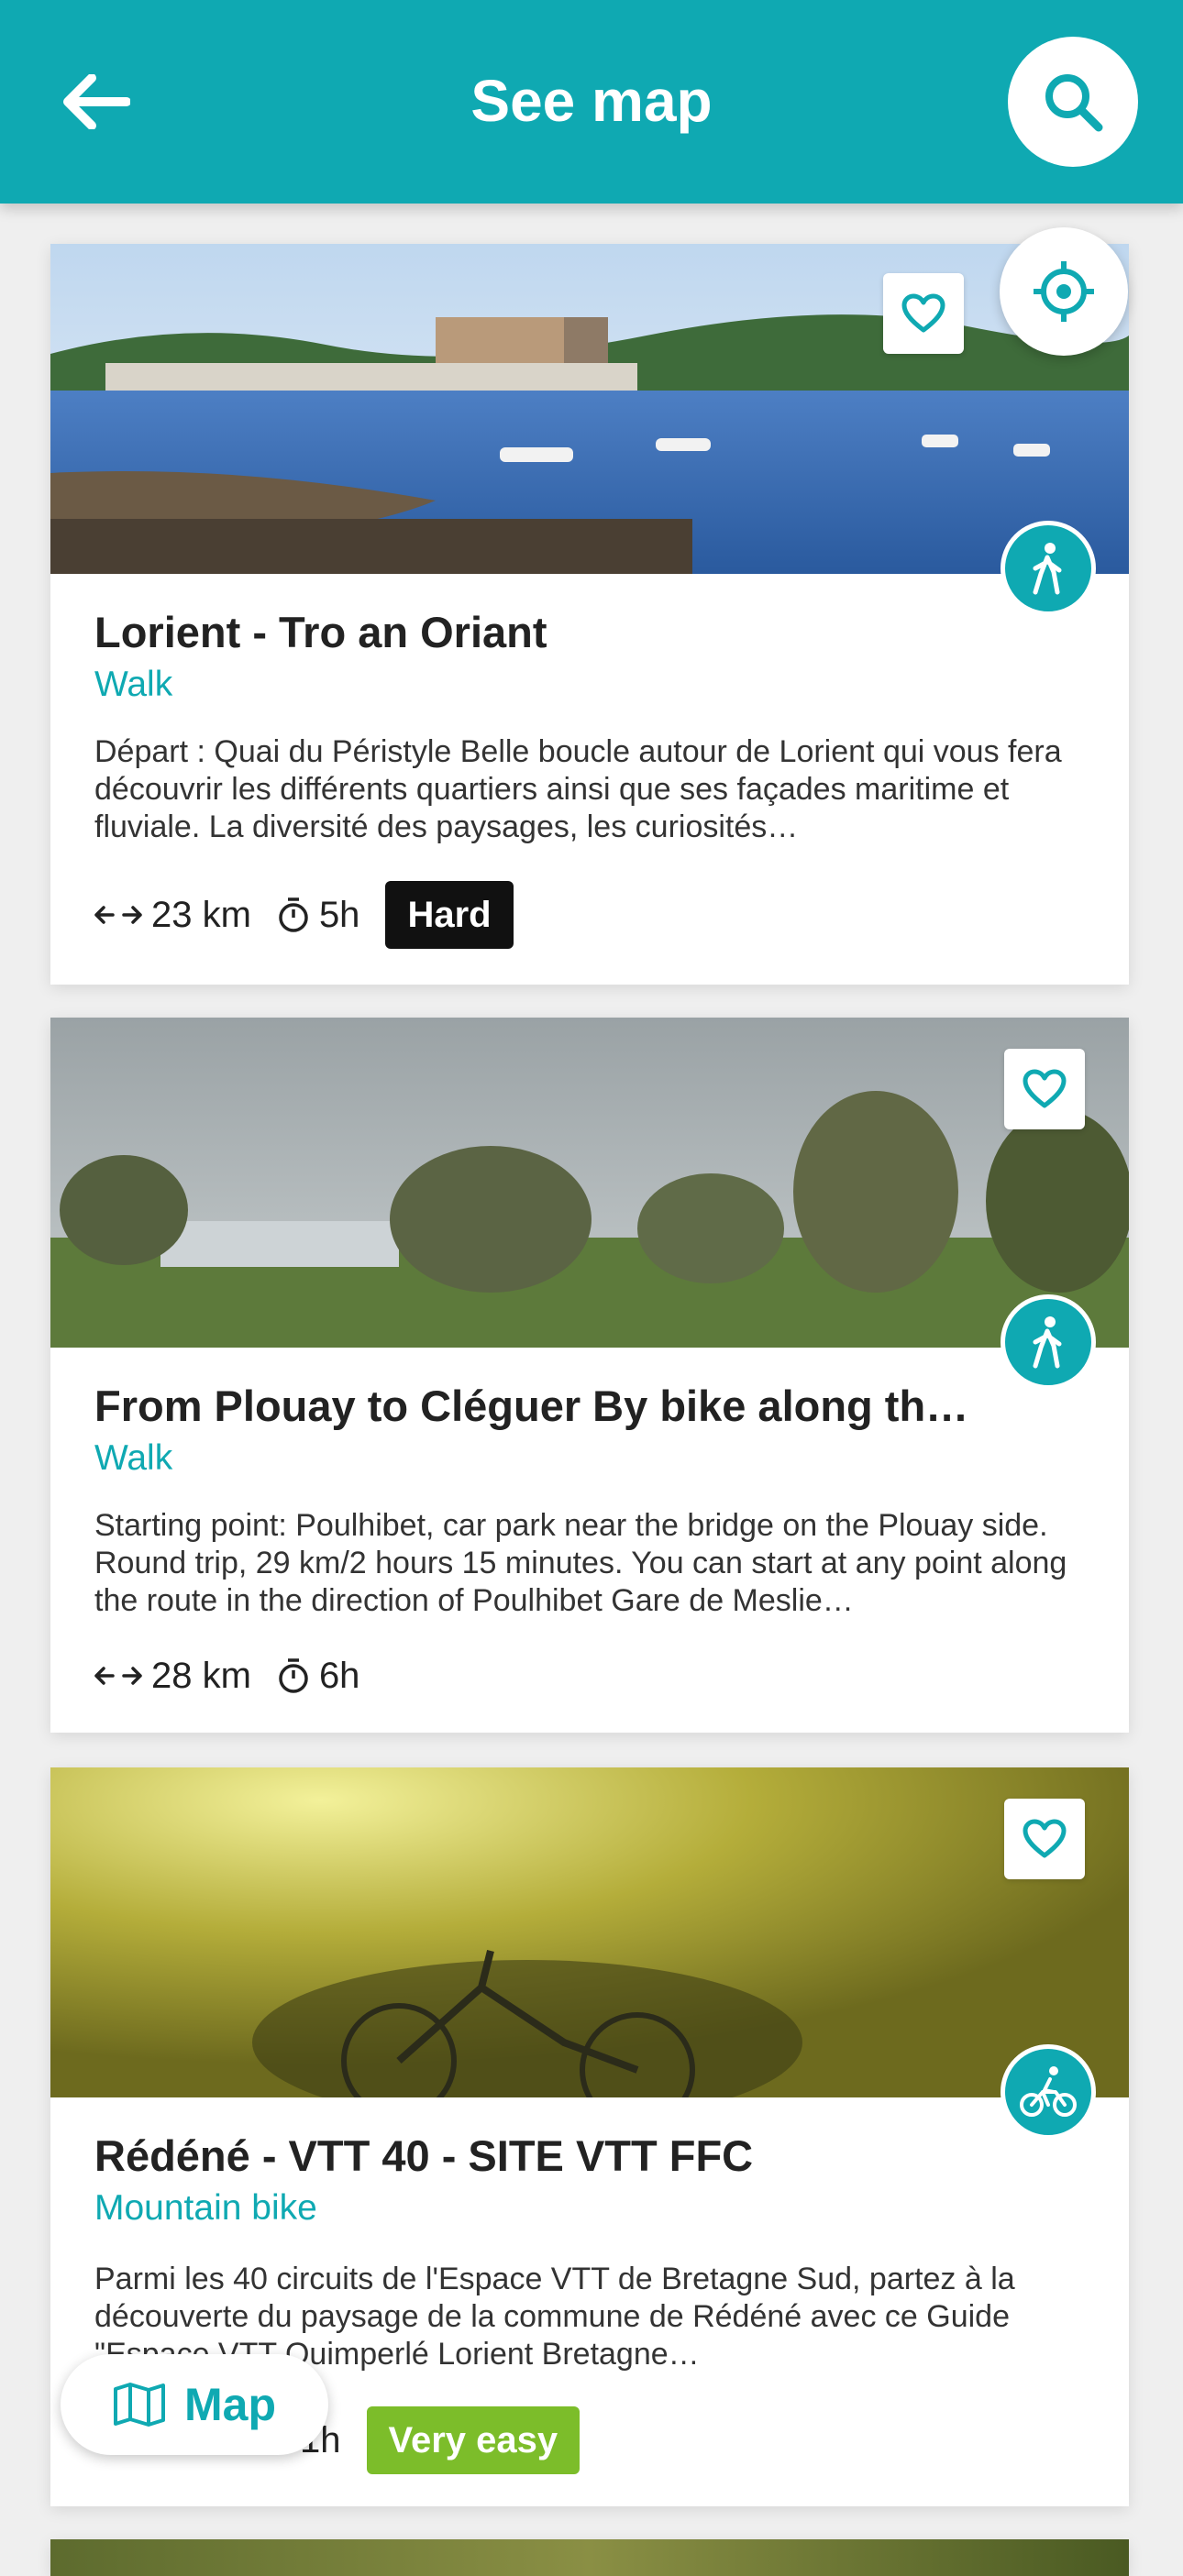  I want to click on search-icon, so click(1074, 103).